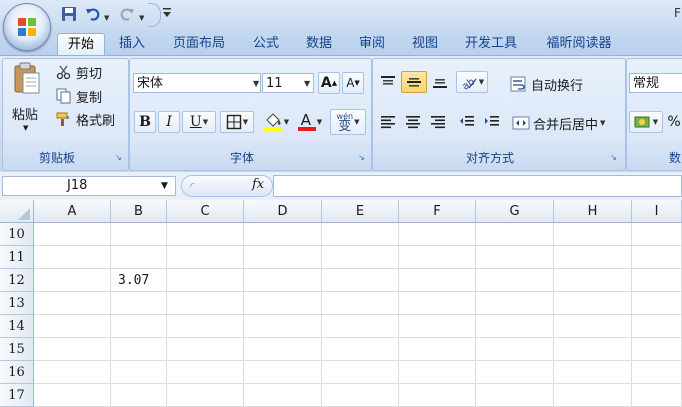 The image size is (682, 407). I want to click on column-header: C, so click(205, 211).